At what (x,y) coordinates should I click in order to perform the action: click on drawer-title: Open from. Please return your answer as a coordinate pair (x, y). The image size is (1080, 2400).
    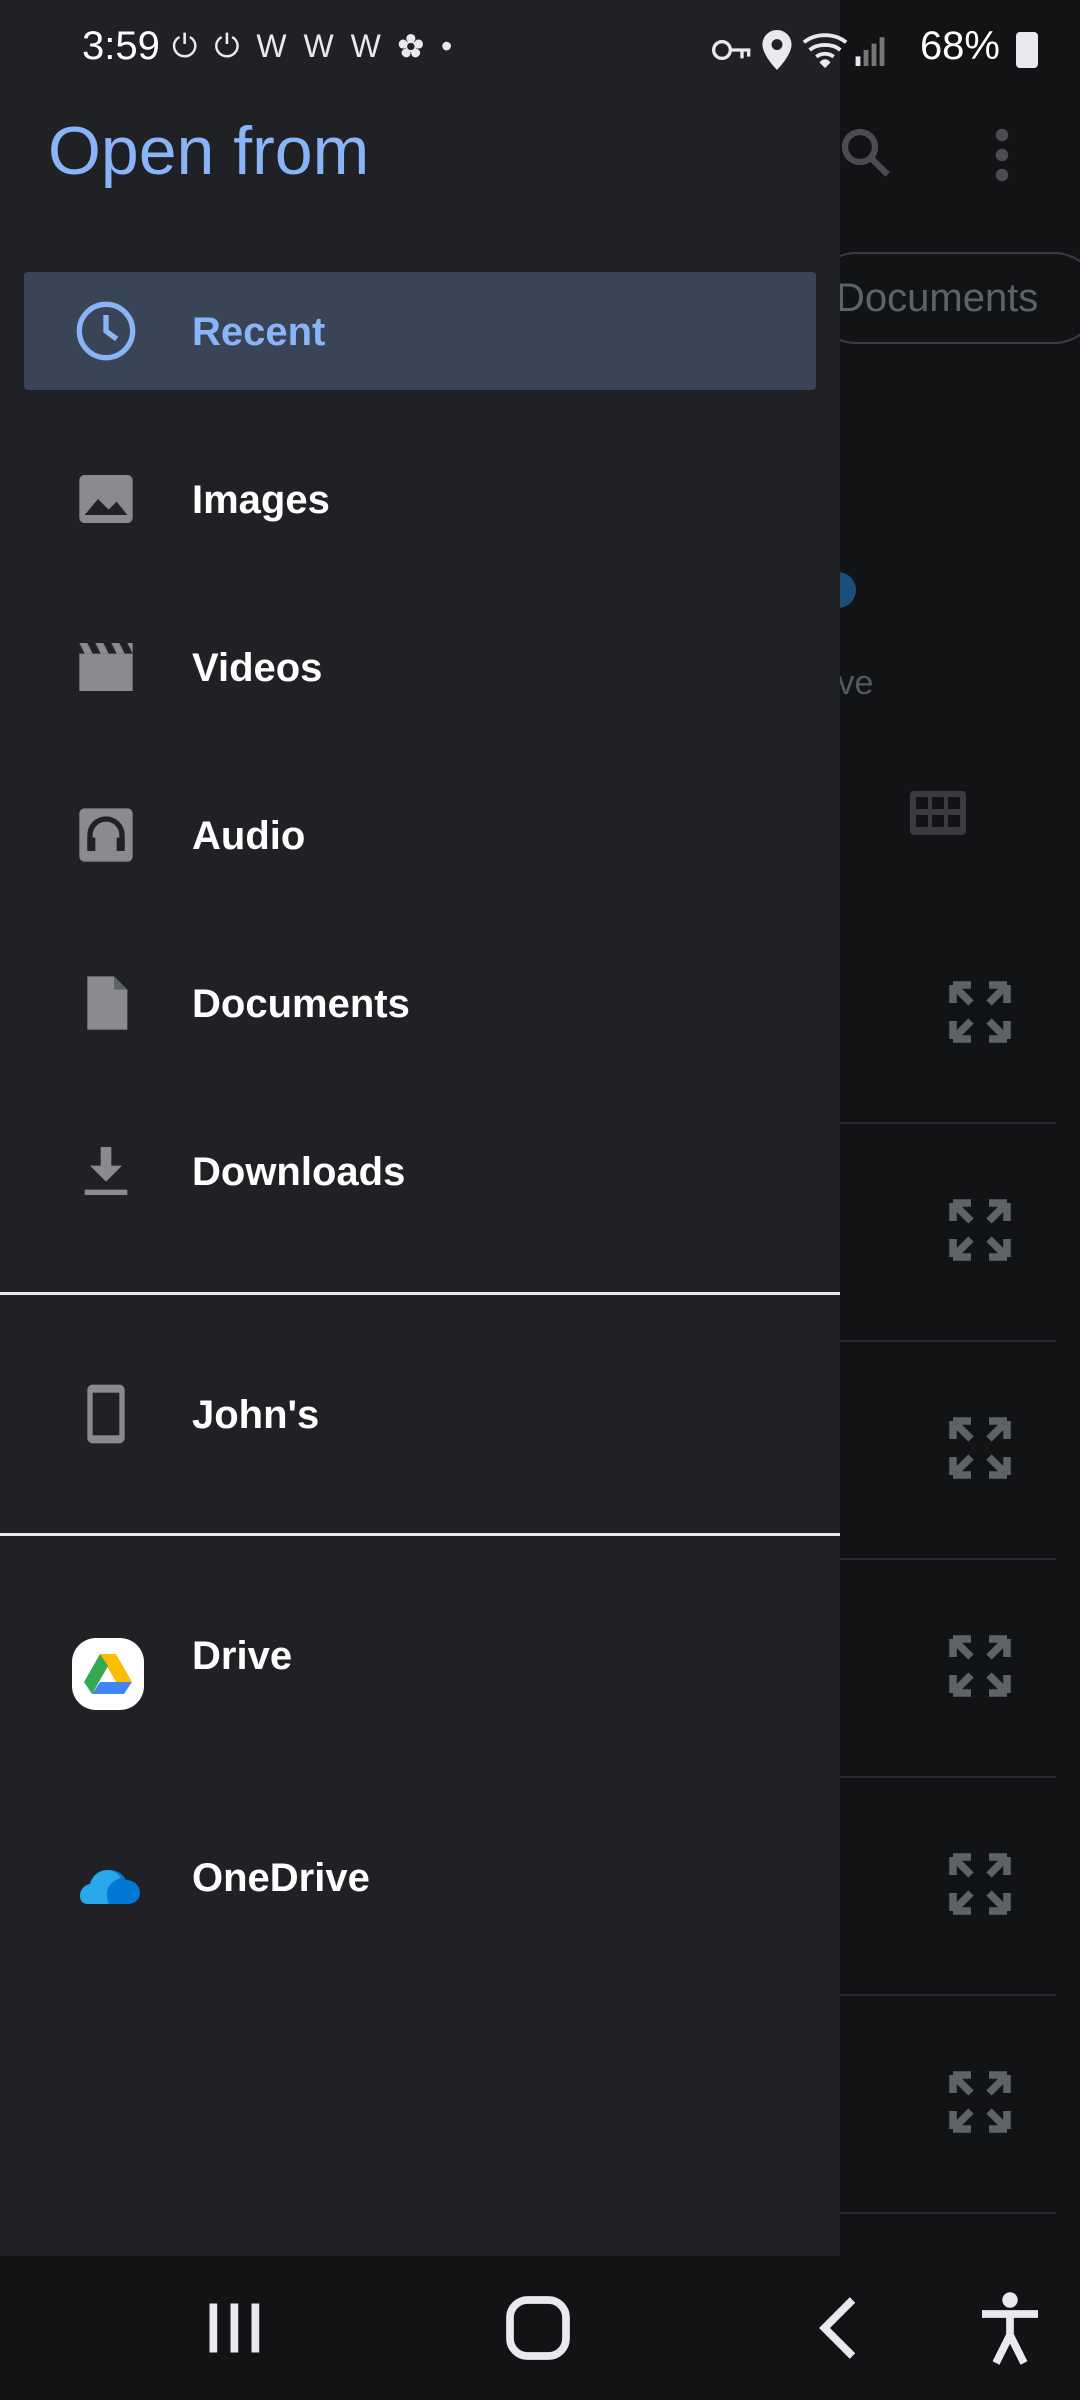
    Looking at the image, I should click on (209, 151).